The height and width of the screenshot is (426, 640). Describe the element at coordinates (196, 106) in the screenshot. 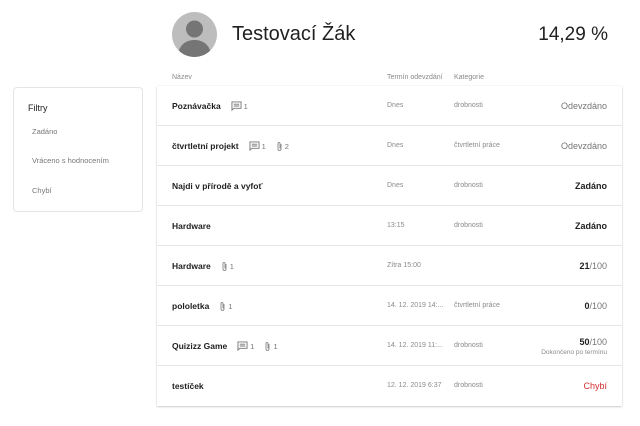

I see `task-name: Poznávačka` at that location.